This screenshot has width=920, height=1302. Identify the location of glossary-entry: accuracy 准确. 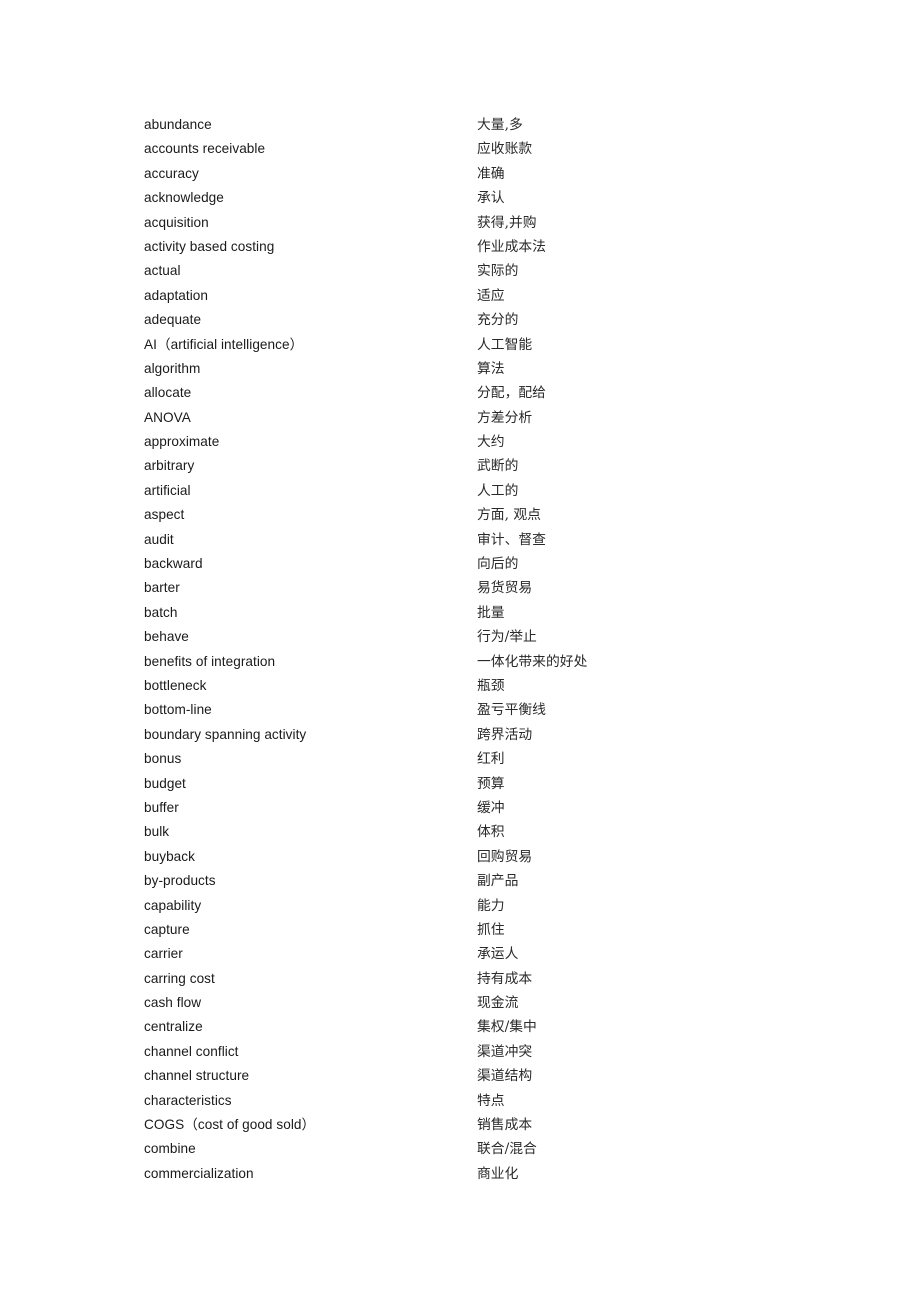
(494, 174).